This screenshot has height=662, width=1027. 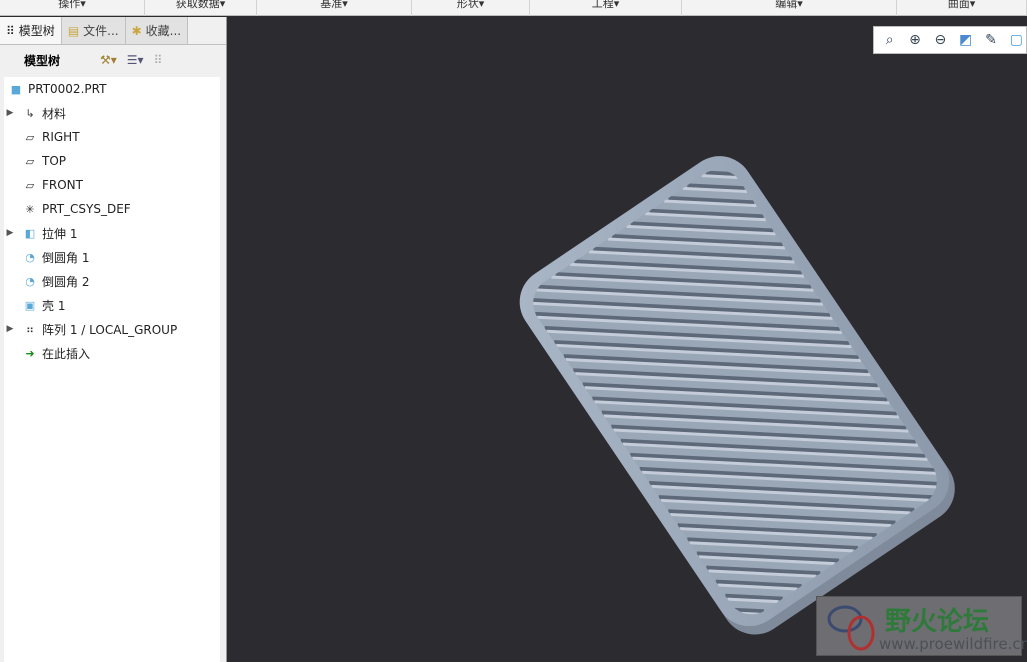 What do you see at coordinates (42, 60) in the screenshot?
I see `model-tree-title: 模型树` at bounding box center [42, 60].